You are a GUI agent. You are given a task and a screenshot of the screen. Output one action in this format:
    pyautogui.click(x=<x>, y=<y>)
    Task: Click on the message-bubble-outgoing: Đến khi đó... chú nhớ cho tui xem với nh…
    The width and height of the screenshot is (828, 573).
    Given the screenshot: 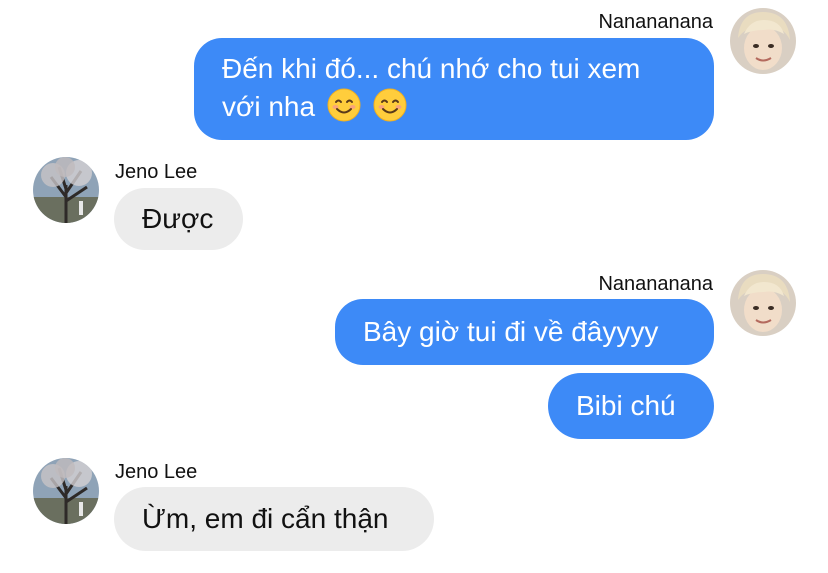 What is the action you would take?
    pyautogui.click(x=454, y=89)
    